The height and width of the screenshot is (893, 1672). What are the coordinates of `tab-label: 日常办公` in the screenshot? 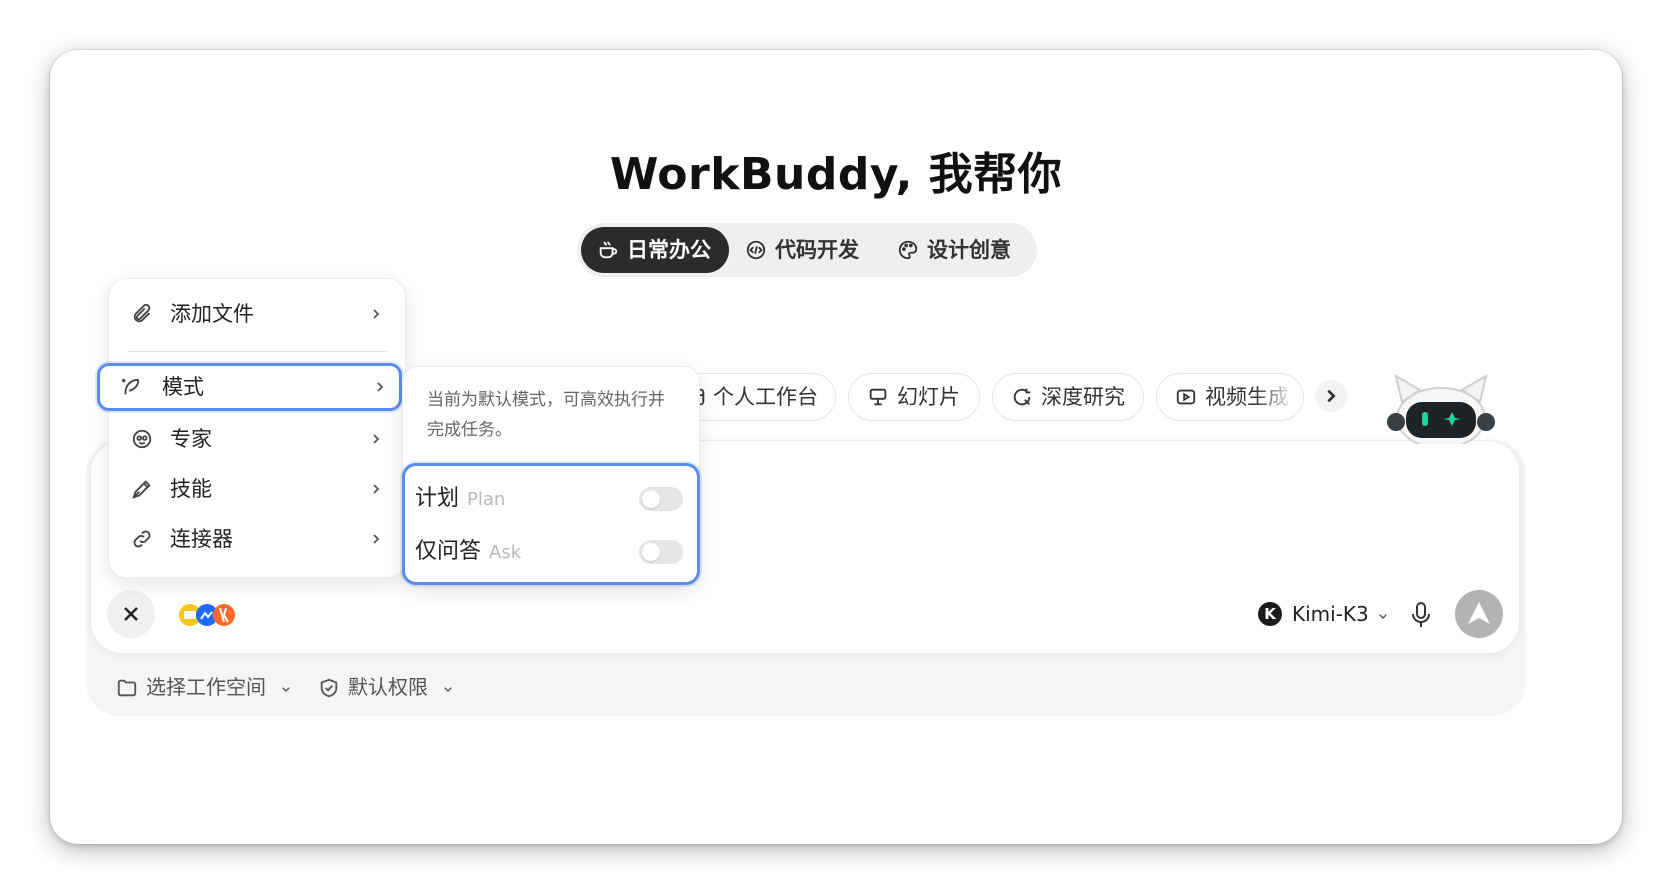 It's located at (669, 250).